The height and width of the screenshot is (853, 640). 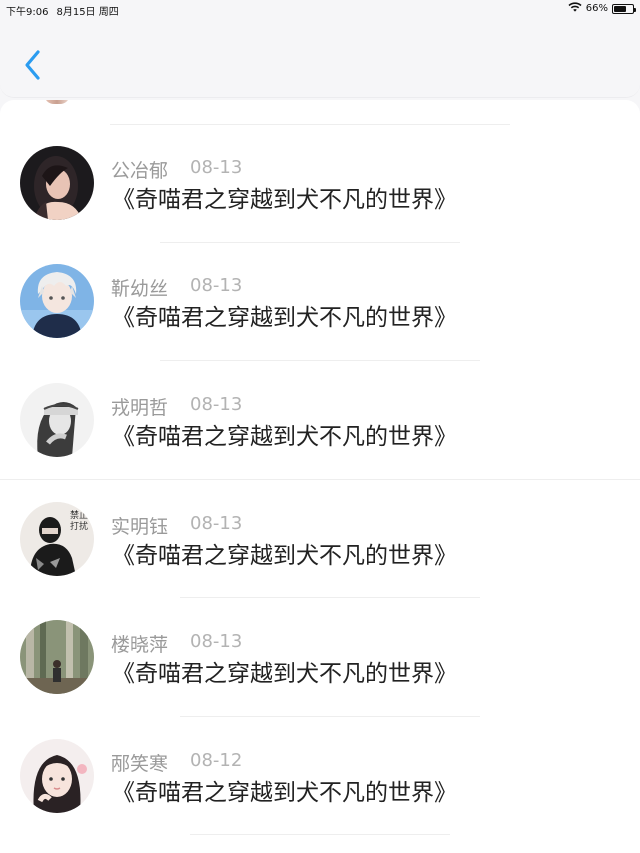 I want to click on commenter-name: 戎明哲, so click(x=140, y=408).